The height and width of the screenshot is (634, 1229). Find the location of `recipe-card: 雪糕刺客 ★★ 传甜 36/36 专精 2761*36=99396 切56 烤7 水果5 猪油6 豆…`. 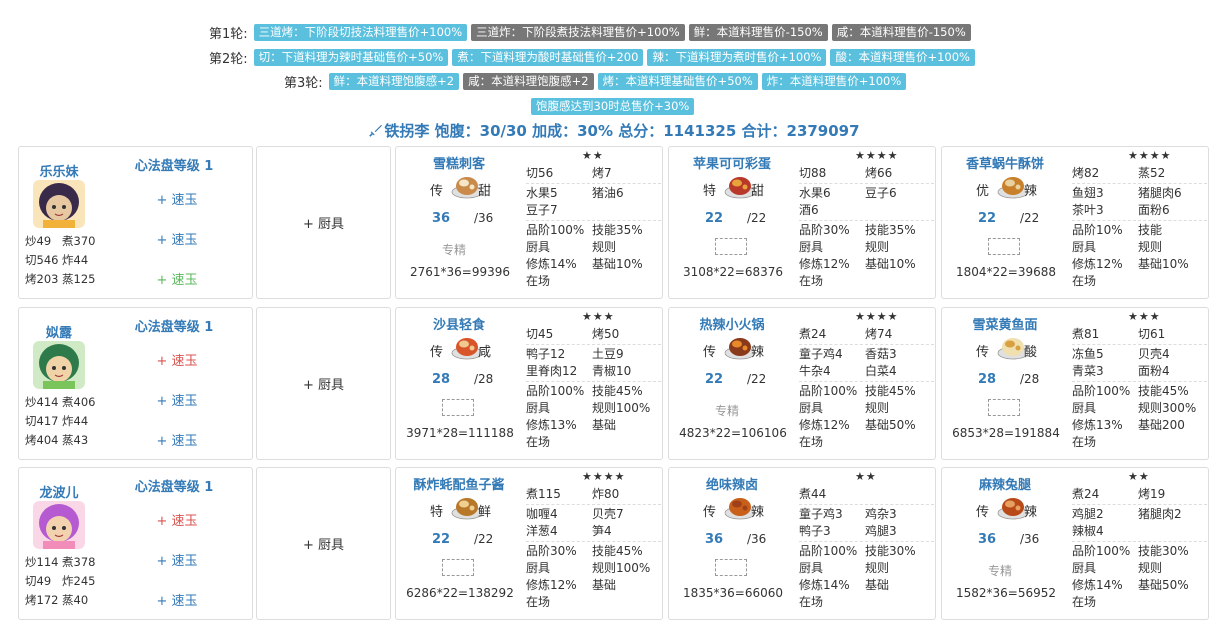

recipe-card: 雪糕刺客 ★★ 传甜 36/36 专精 2761*36=99396 切56 烤7 水果5 猪油6 豆… is located at coordinates (529, 222).